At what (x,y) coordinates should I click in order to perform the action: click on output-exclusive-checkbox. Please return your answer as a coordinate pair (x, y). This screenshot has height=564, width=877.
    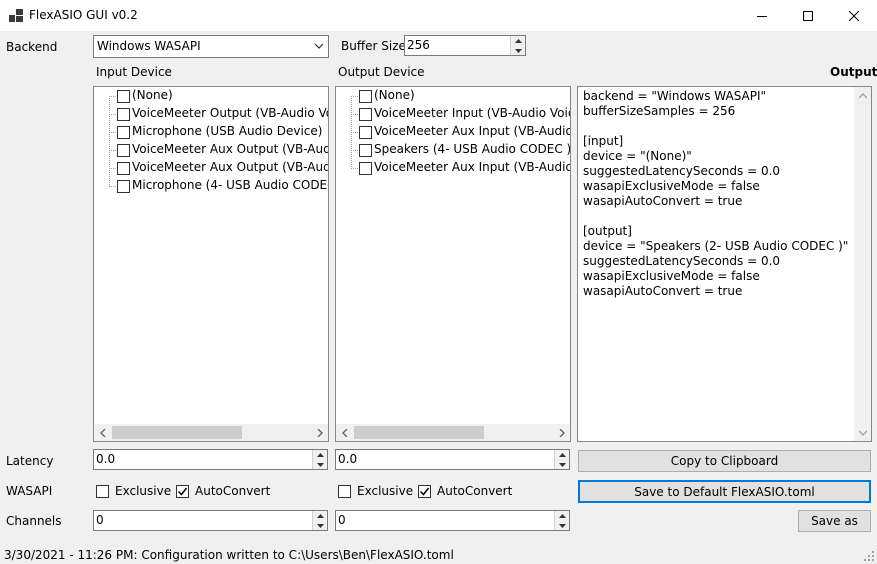
    Looking at the image, I should click on (344, 491).